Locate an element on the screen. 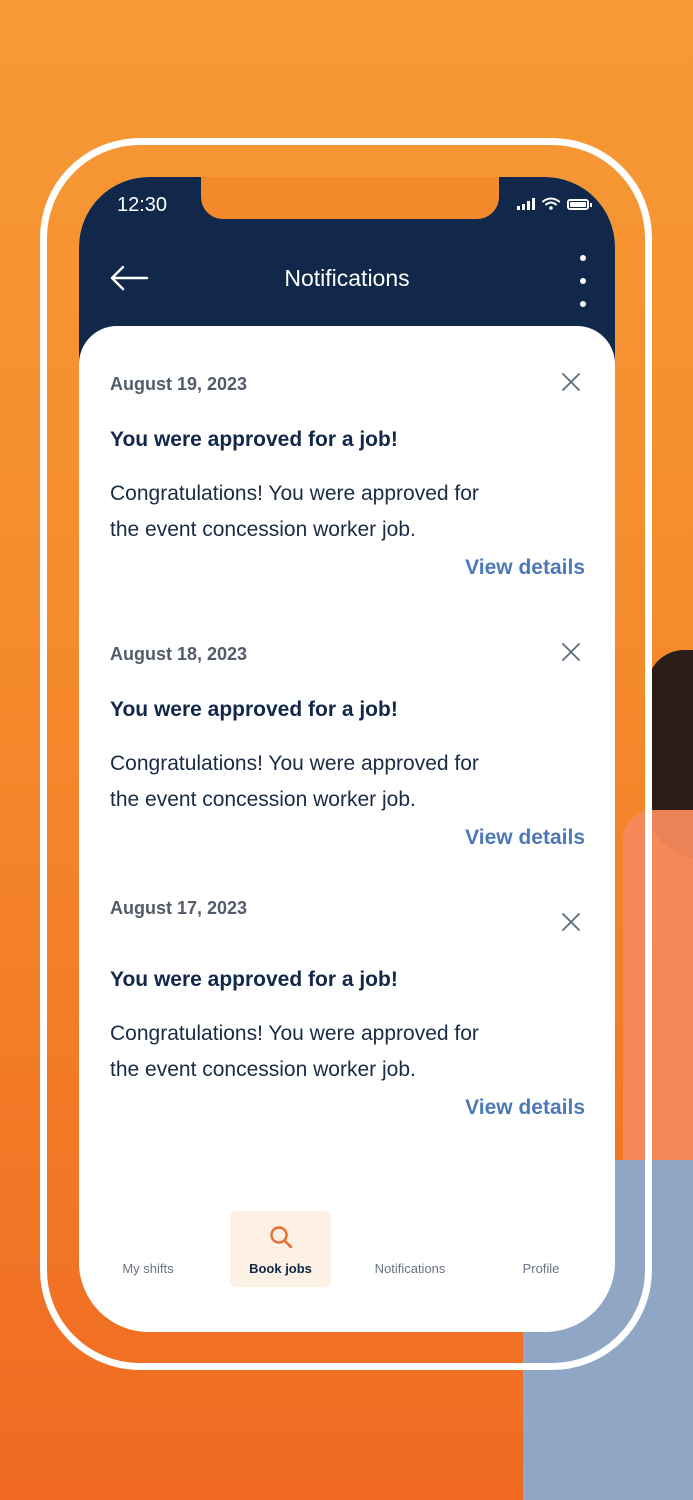 The height and width of the screenshot is (1500, 693). signal-icon is located at coordinates (526, 204).